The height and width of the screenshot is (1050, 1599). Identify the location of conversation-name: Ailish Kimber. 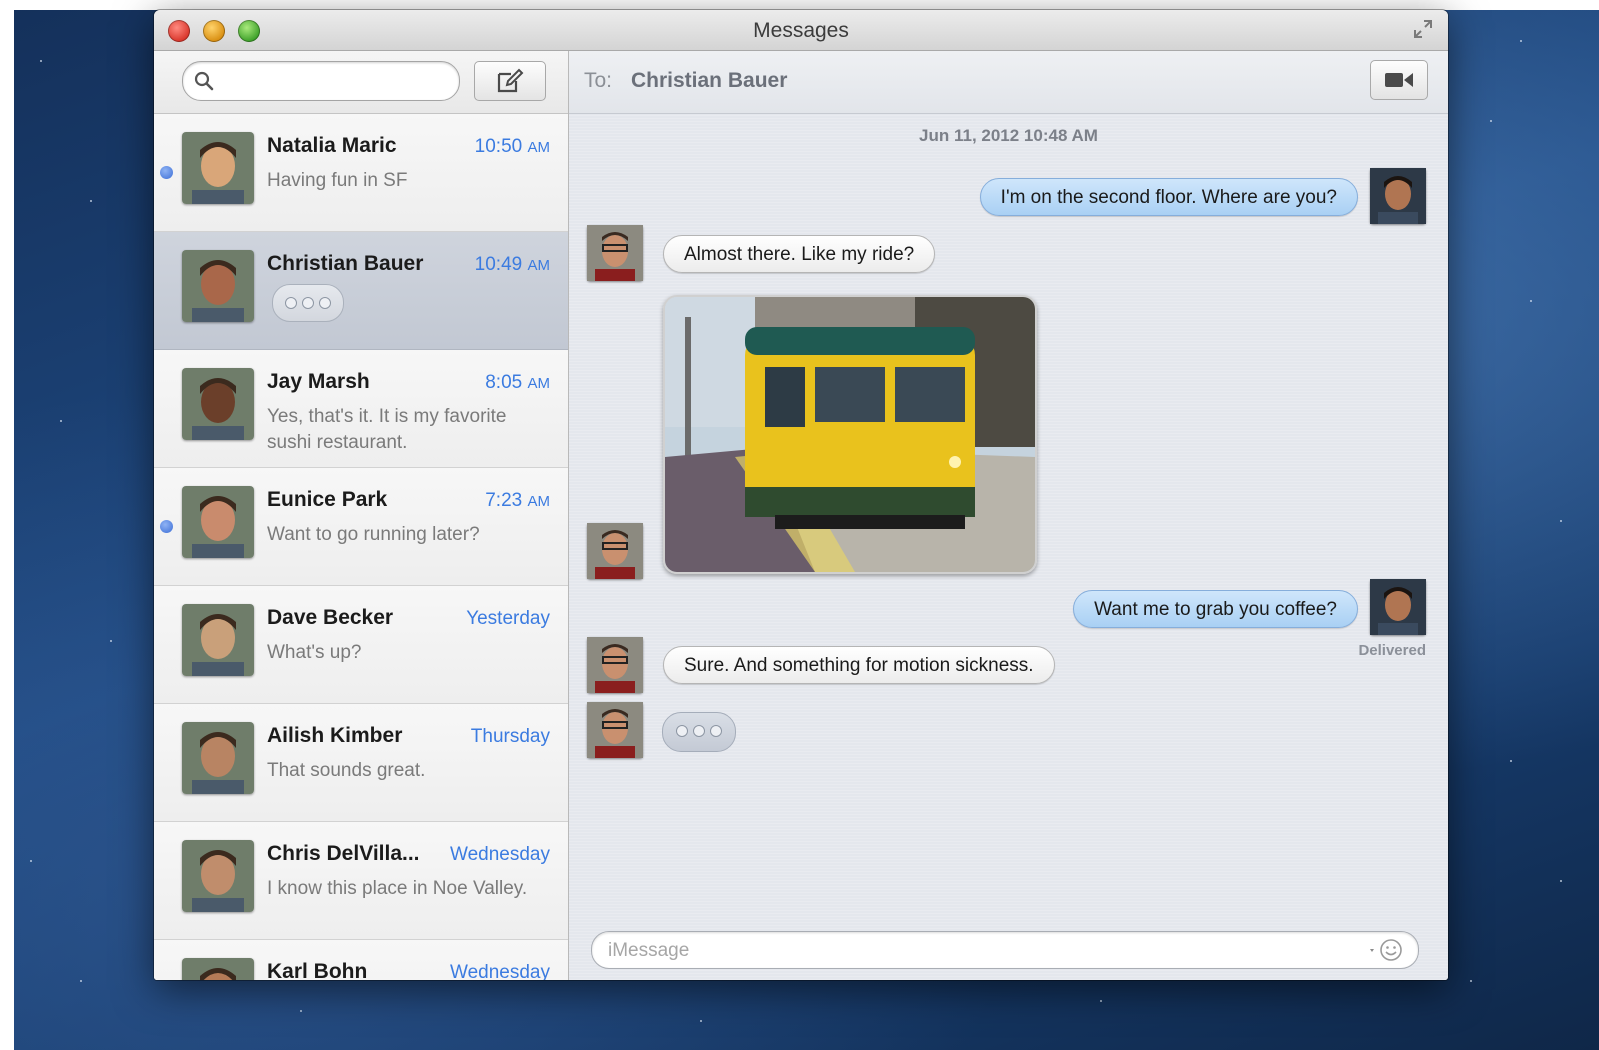
(335, 735).